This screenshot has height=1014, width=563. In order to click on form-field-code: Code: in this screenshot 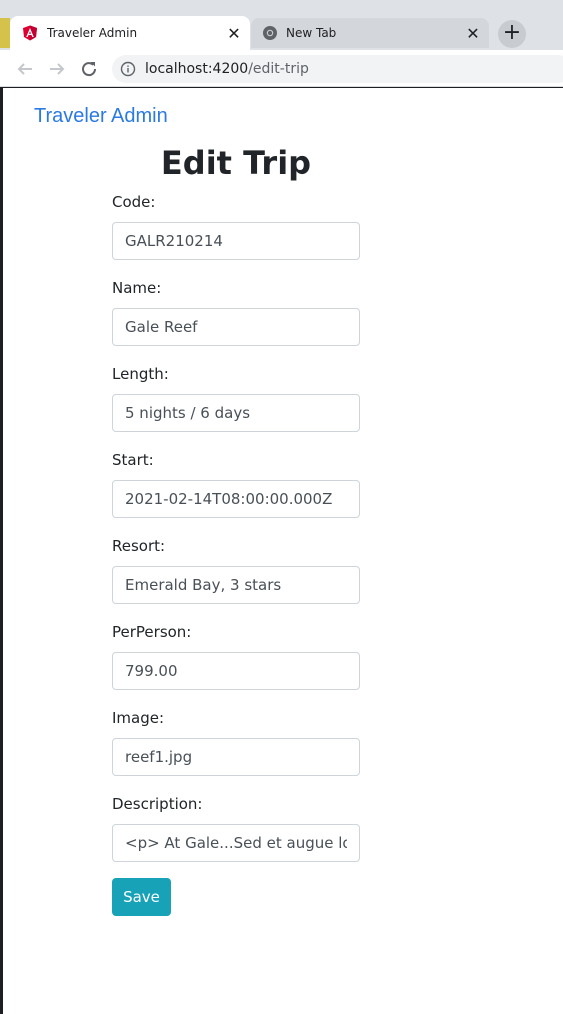, I will do `click(236, 236)`.